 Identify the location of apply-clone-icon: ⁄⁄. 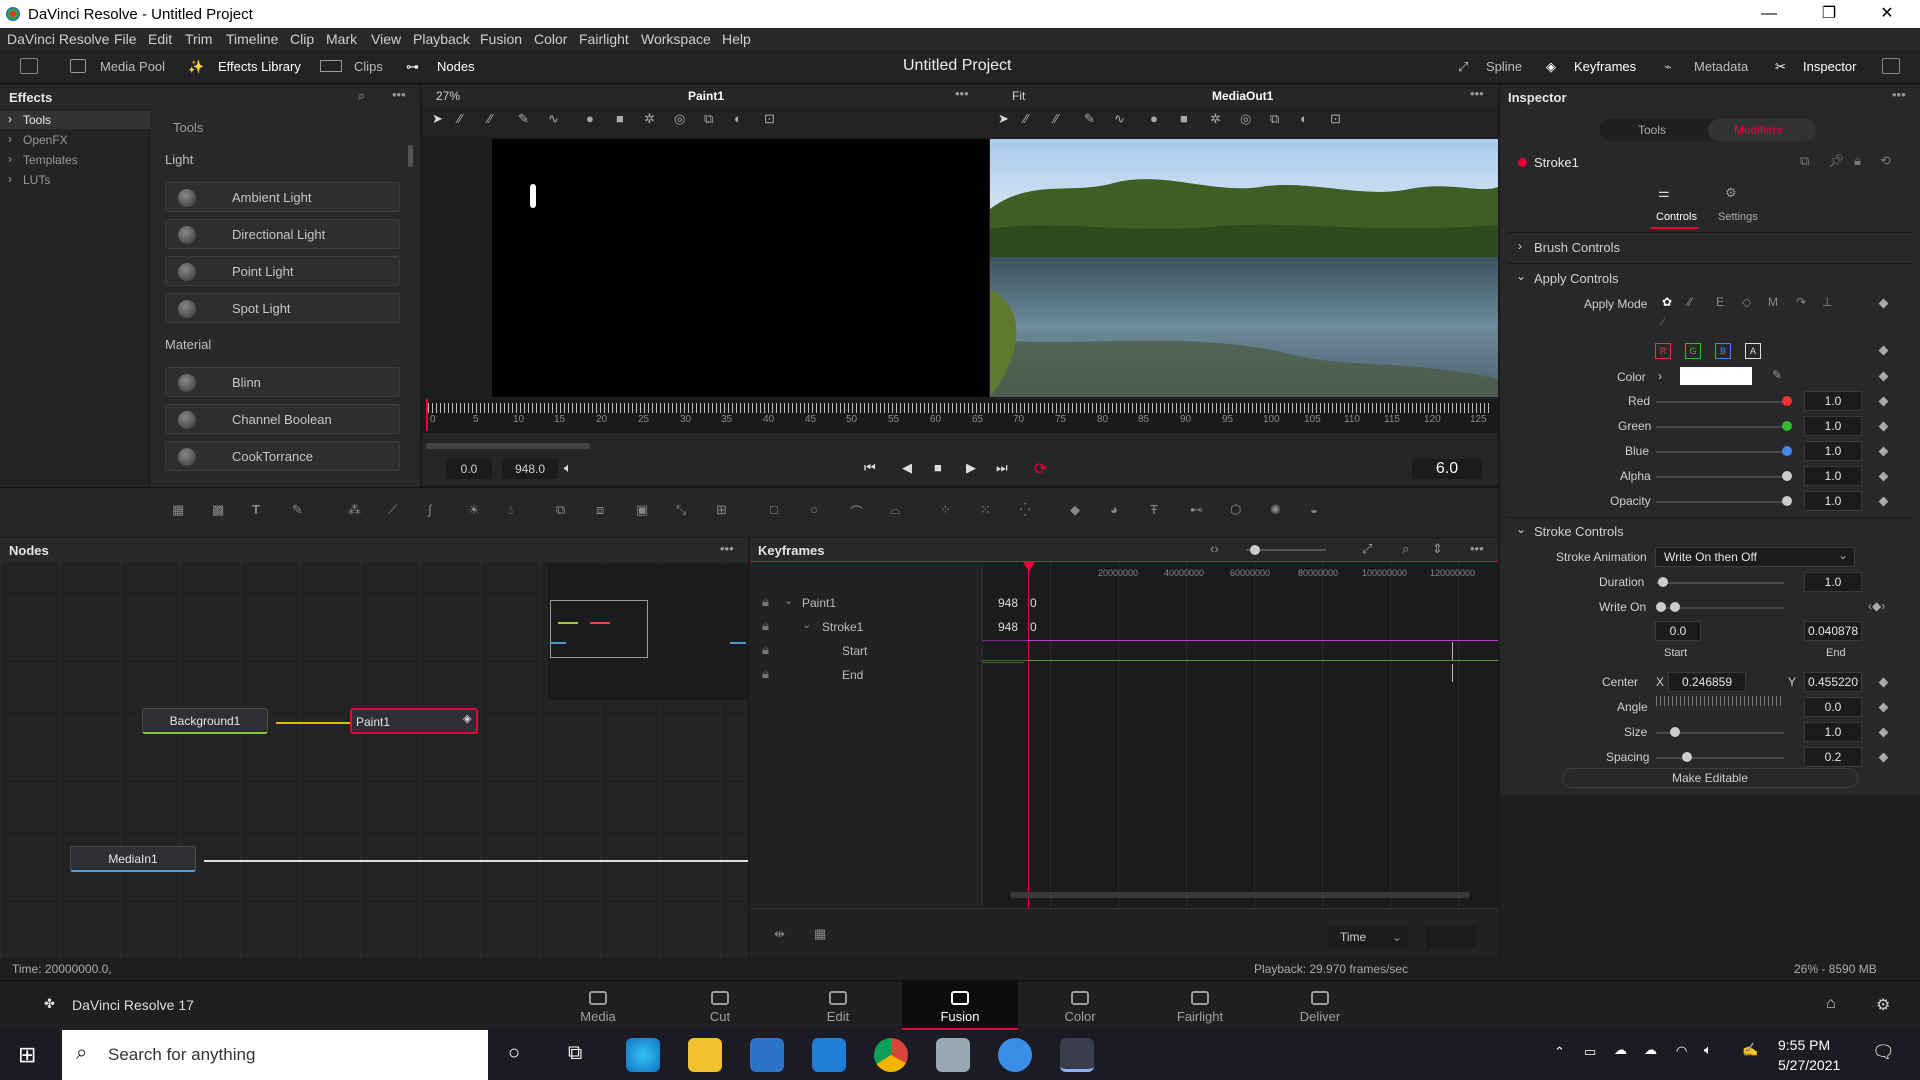
(1690, 302).